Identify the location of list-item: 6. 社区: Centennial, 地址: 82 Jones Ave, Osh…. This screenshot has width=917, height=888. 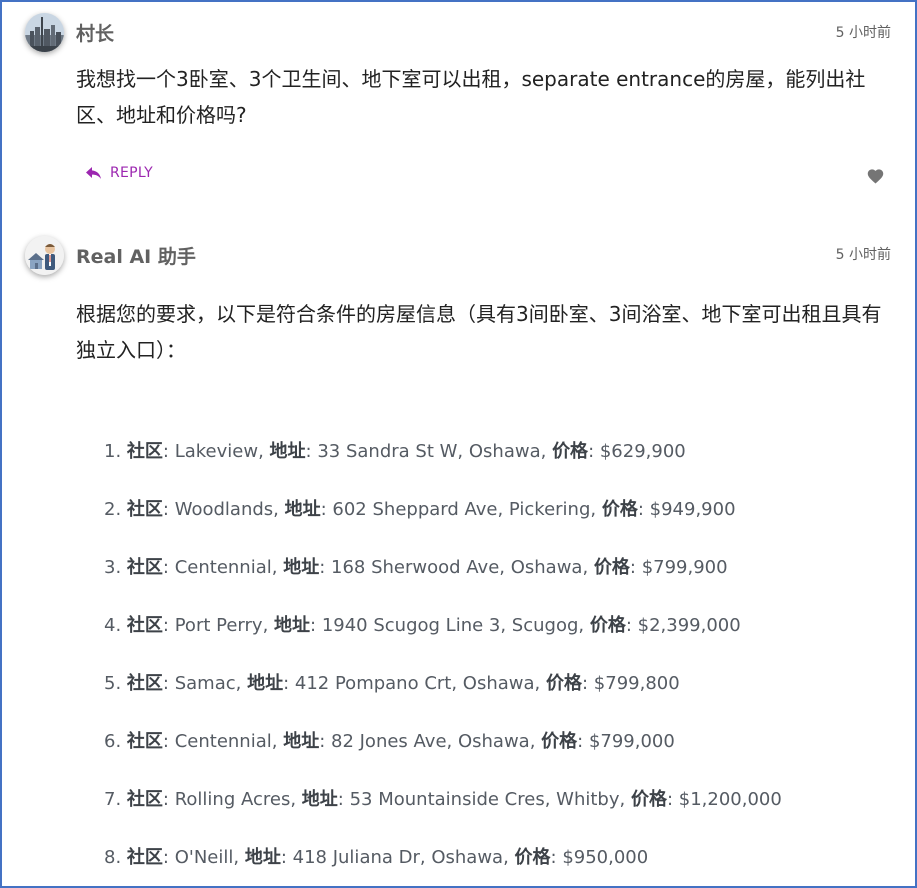
(389, 741).